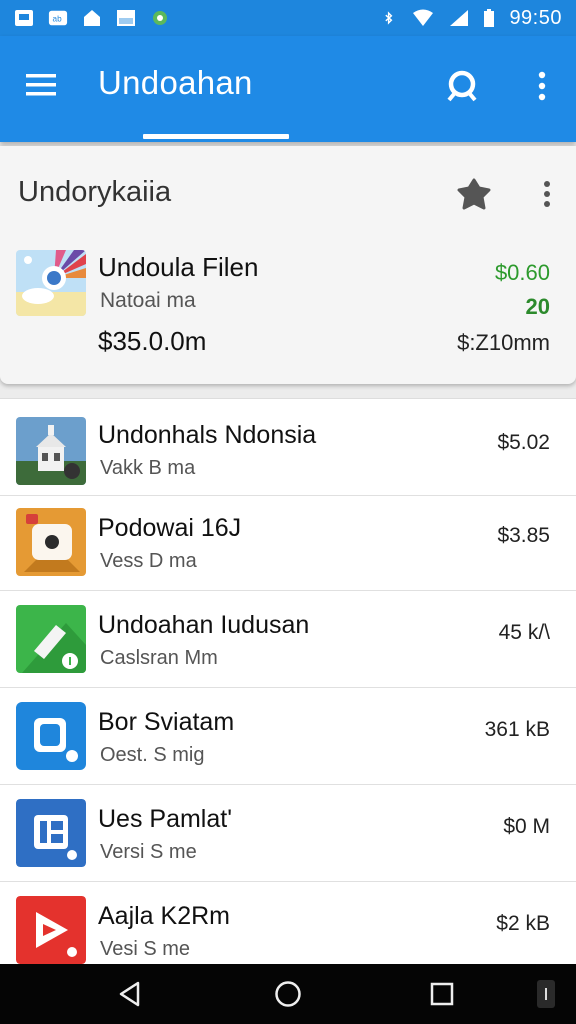 The width and height of the screenshot is (576, 1024). I want to click on list-item: Aajla K2Rm Vesi S me $2 kB, so click(288, 923).